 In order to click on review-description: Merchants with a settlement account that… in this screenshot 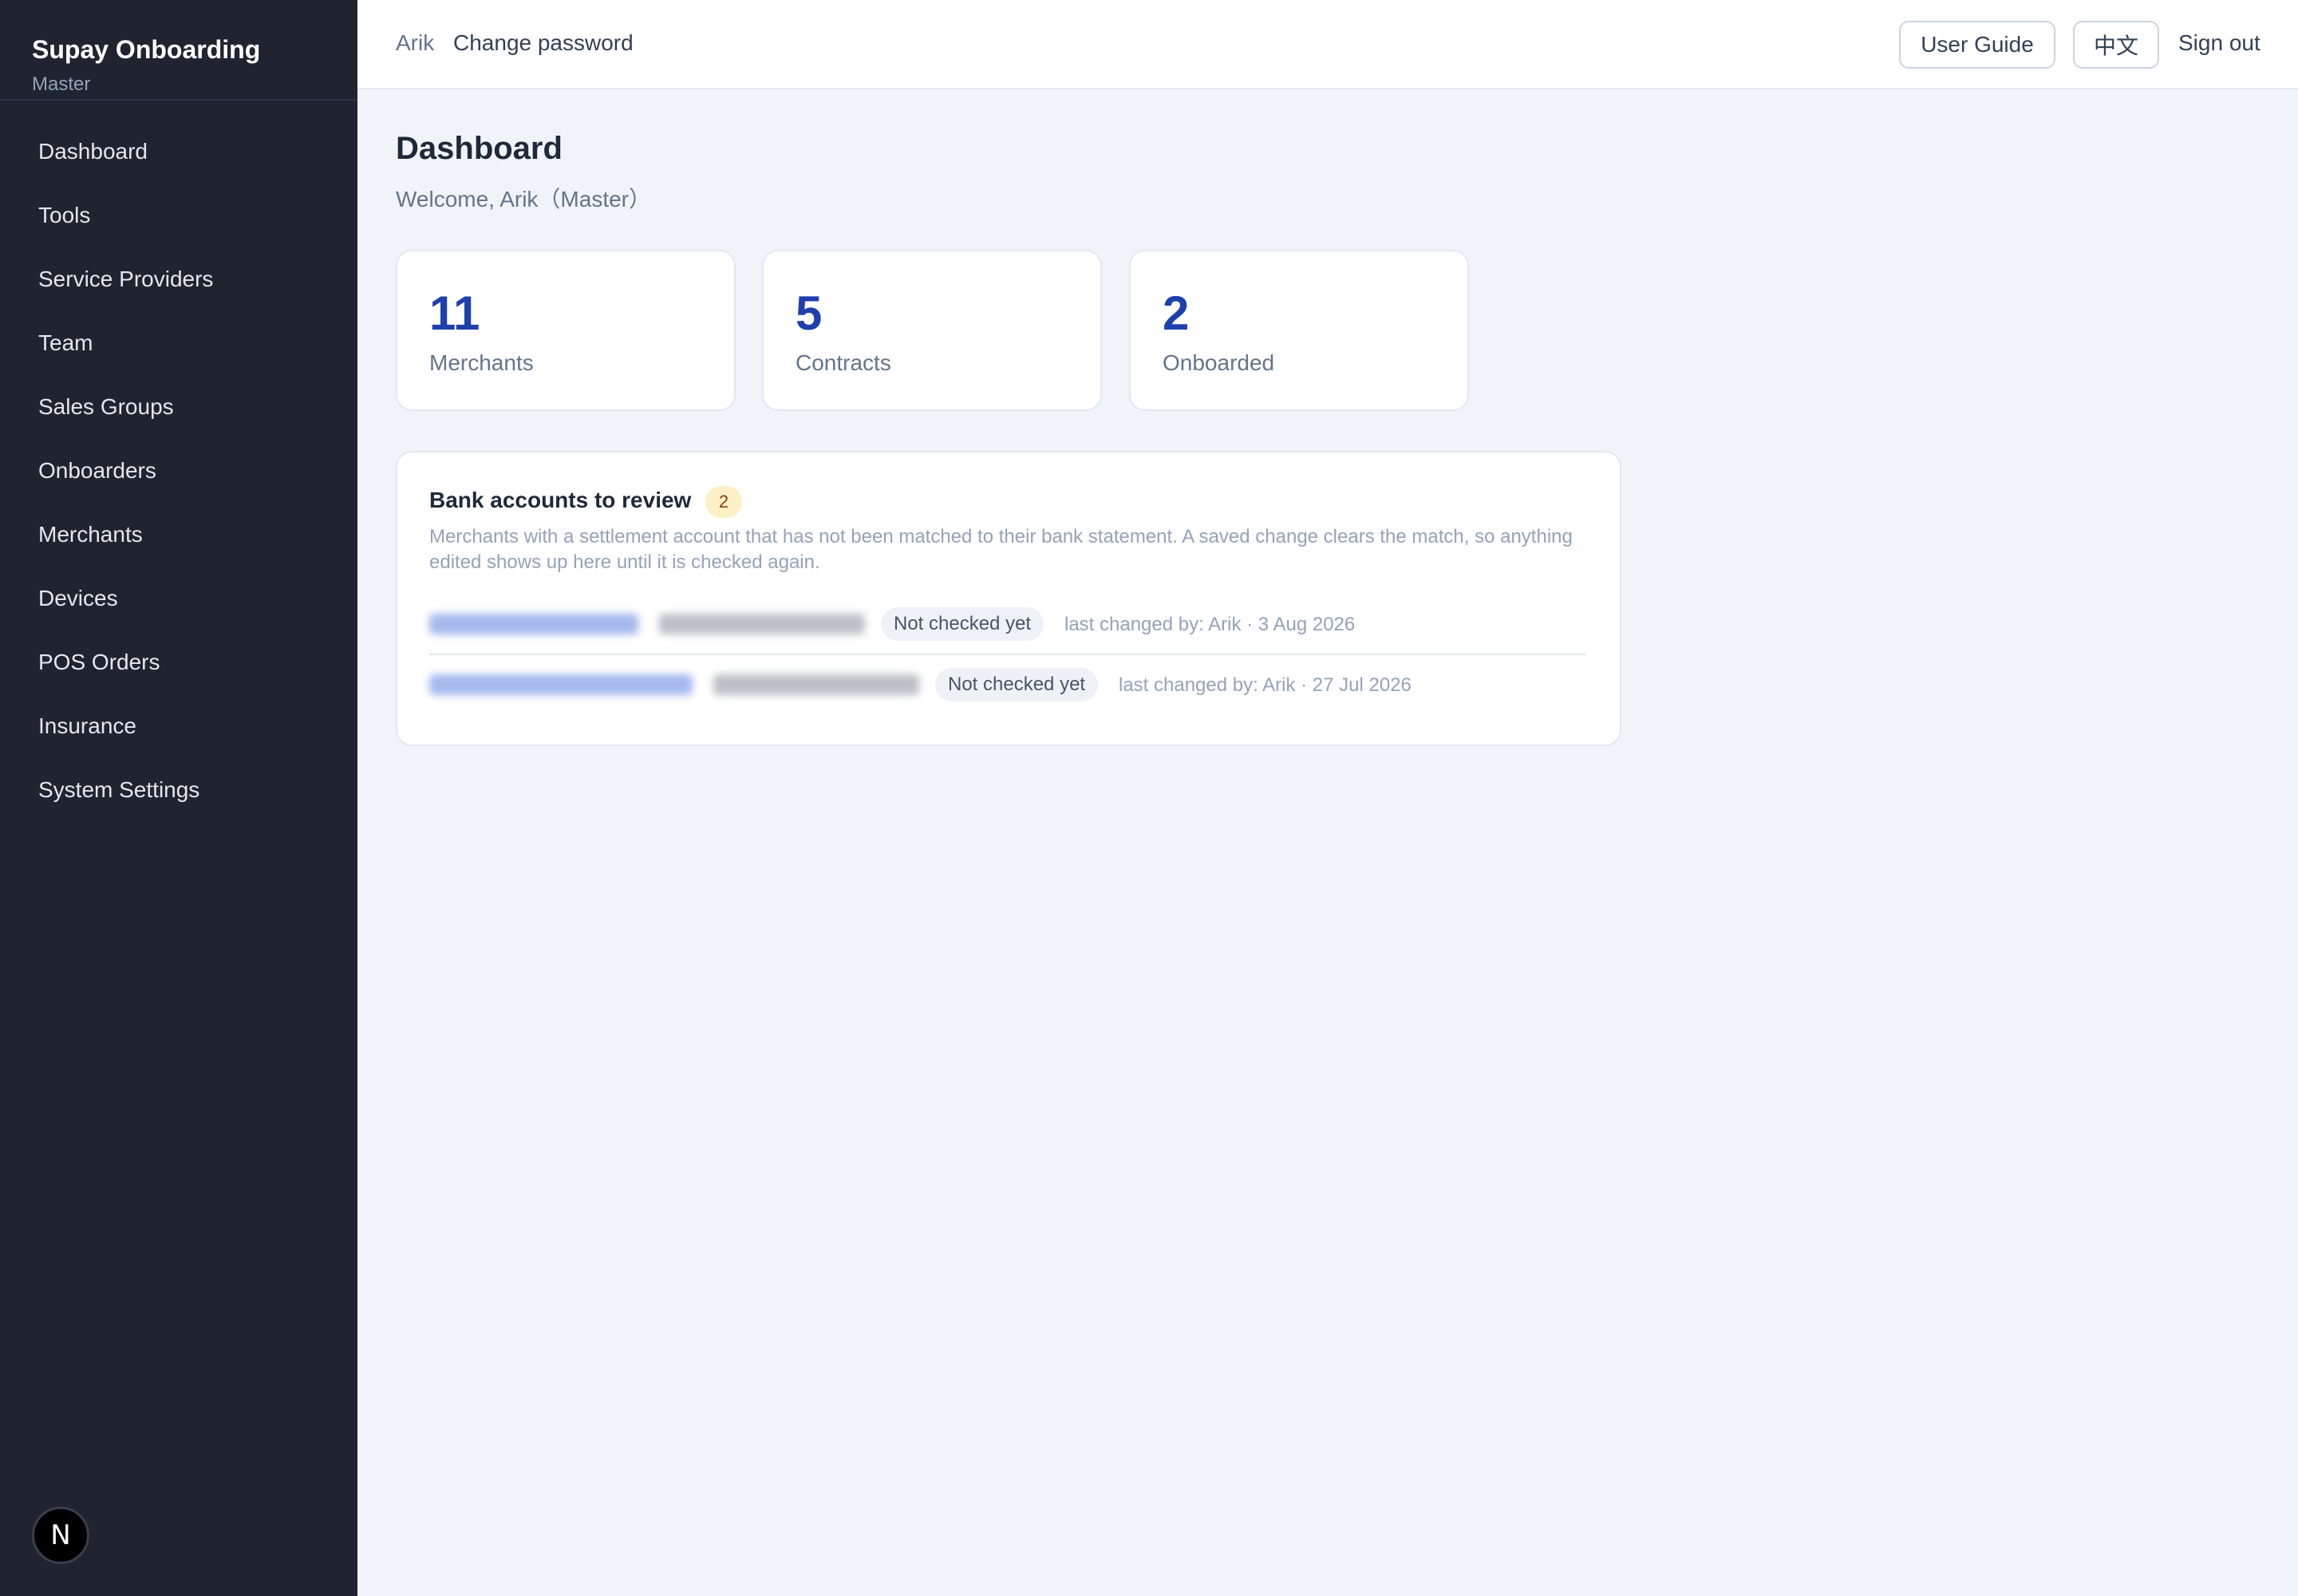, I will do `click(1001, 549)`.